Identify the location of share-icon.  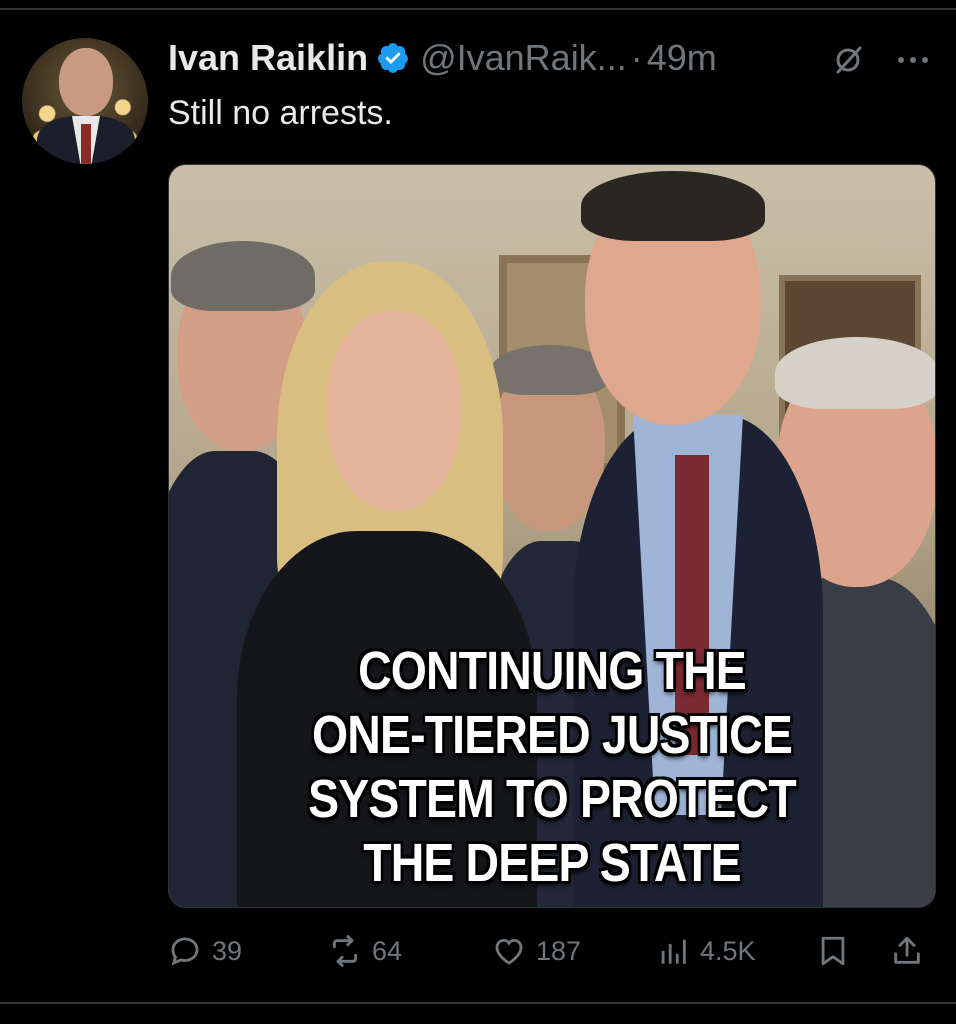
(907, 950).